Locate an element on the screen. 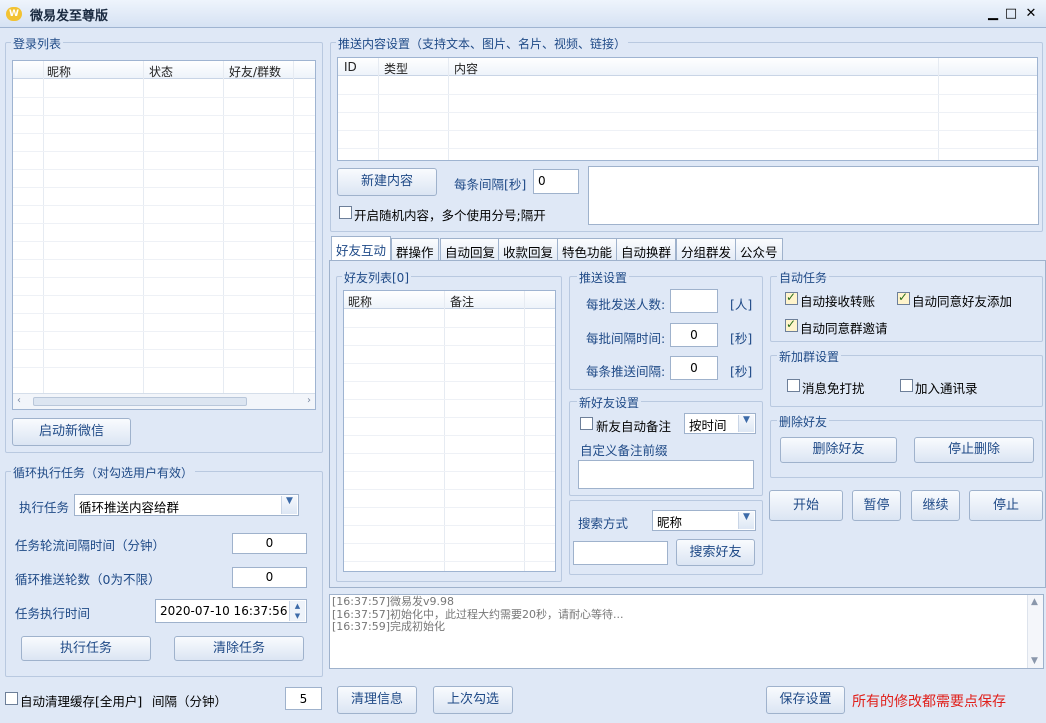 The width and height of the screenshot is (1046, 723). col-friend-group-count: 好友/群数 is located at coordinates (255, 71).